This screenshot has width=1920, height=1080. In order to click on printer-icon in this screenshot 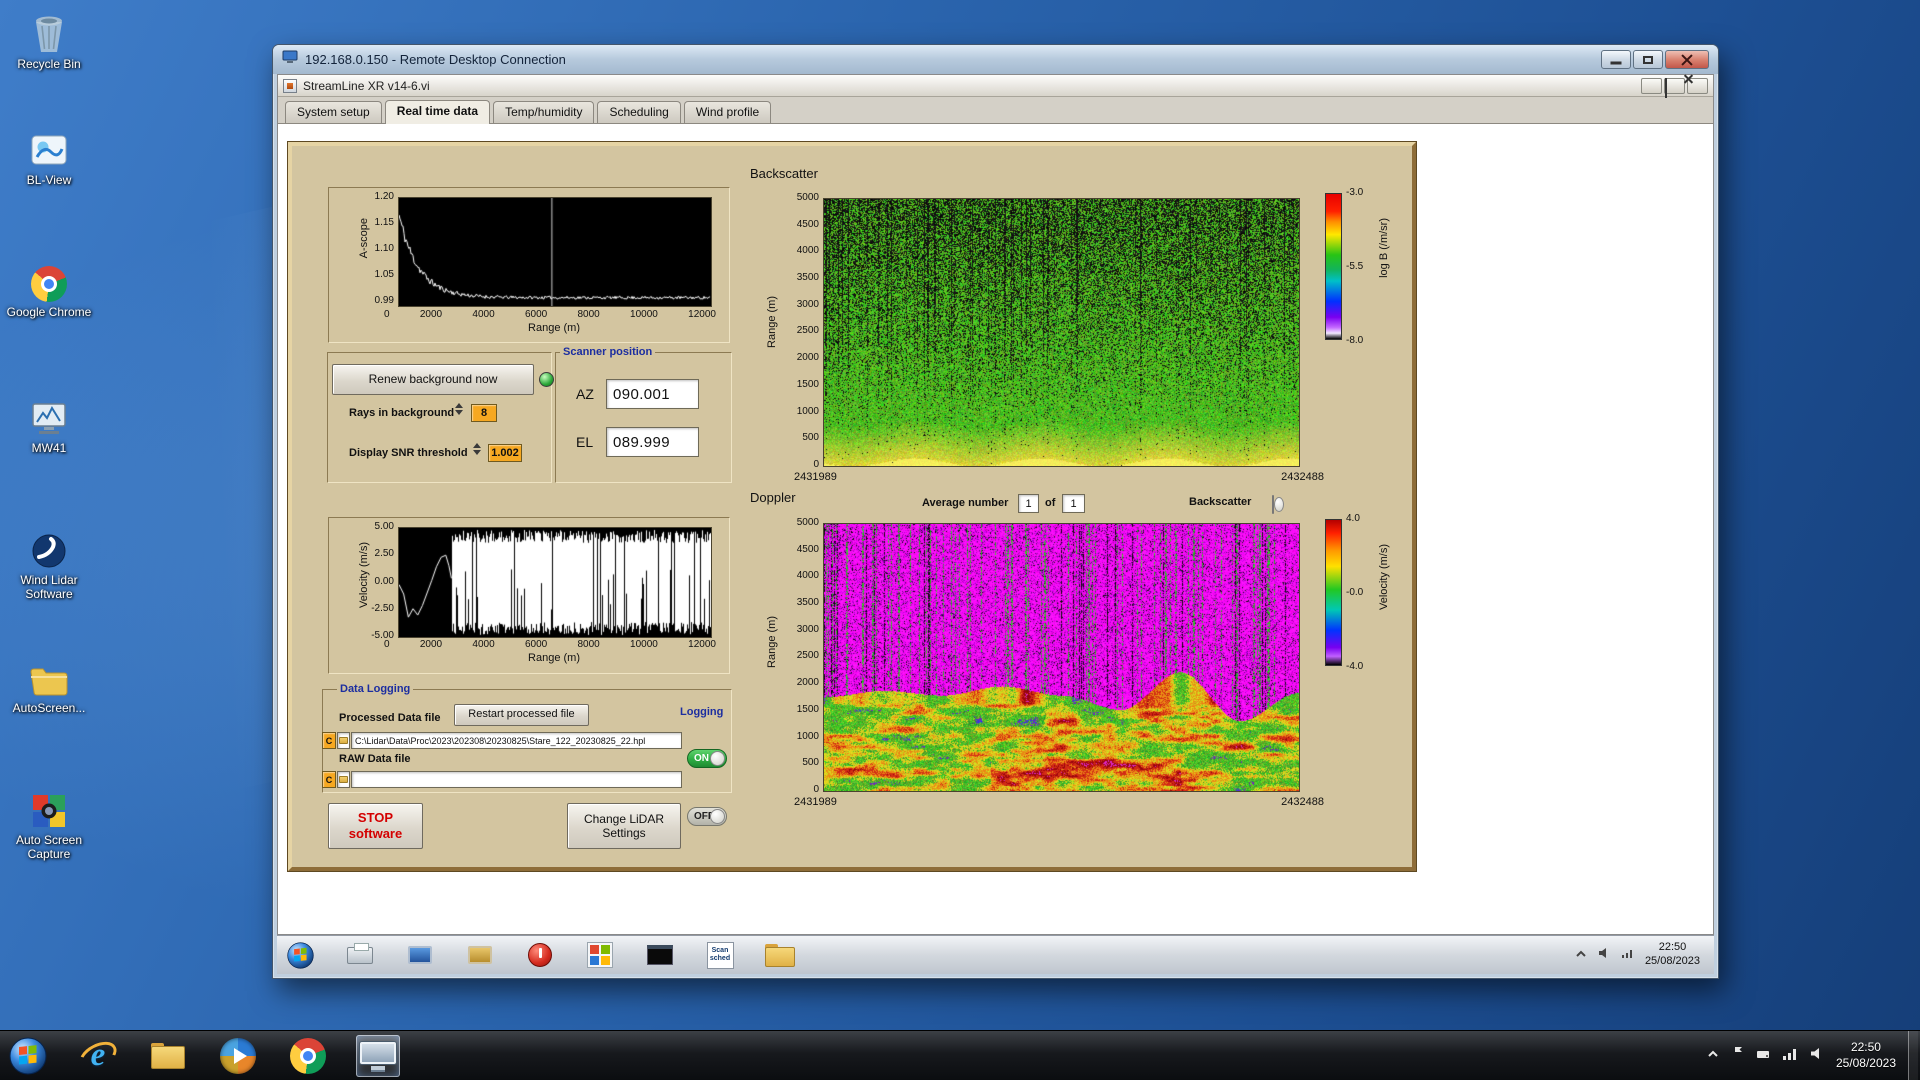, I will do `click(360, 955)`.